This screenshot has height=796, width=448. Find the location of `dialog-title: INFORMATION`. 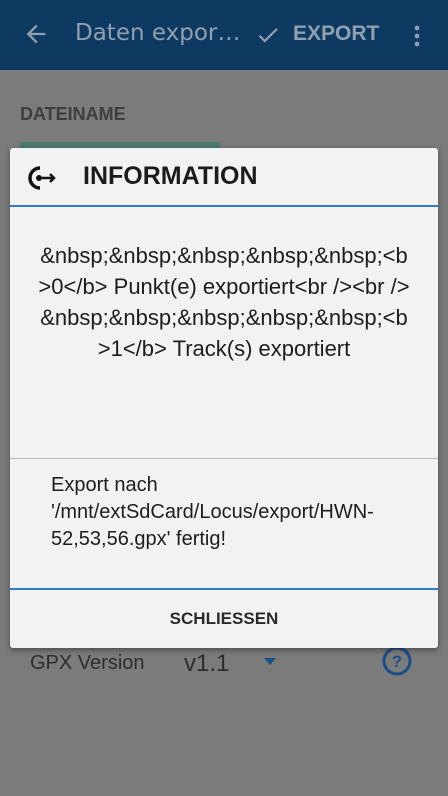

dialog-title: INFORMATION is located at coordinates (170, 176).